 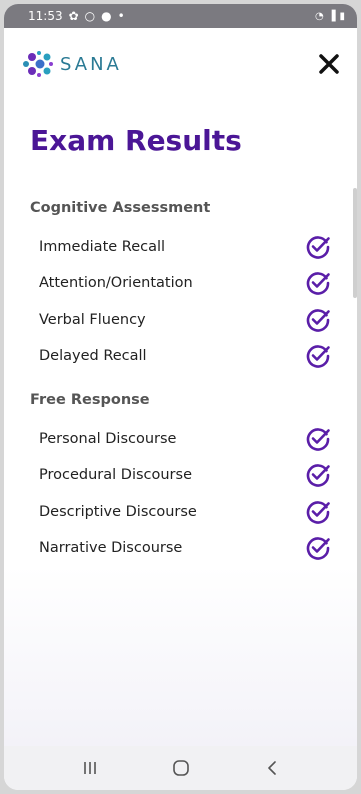 What do you see at coordinates (120, 208) in the screenshot?
I see `section-header-cognitive-assessment: Cognitive Assessment` at bounding box center [120, 208].